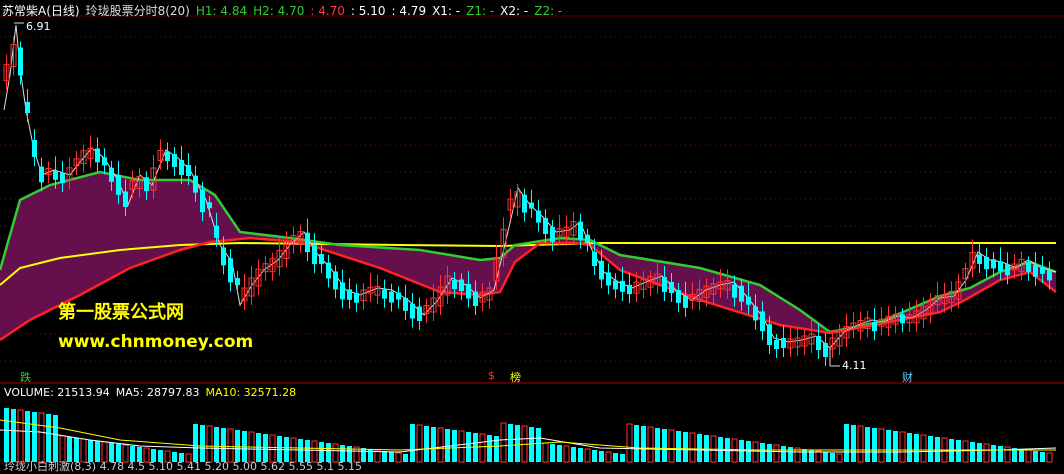 The width and height of the screenshot is (1064, 474). What do you see at coordinates (515, 377) in the screenshot?
I see `signal-icon-rank: 榜` at bounding box center [515, 377].